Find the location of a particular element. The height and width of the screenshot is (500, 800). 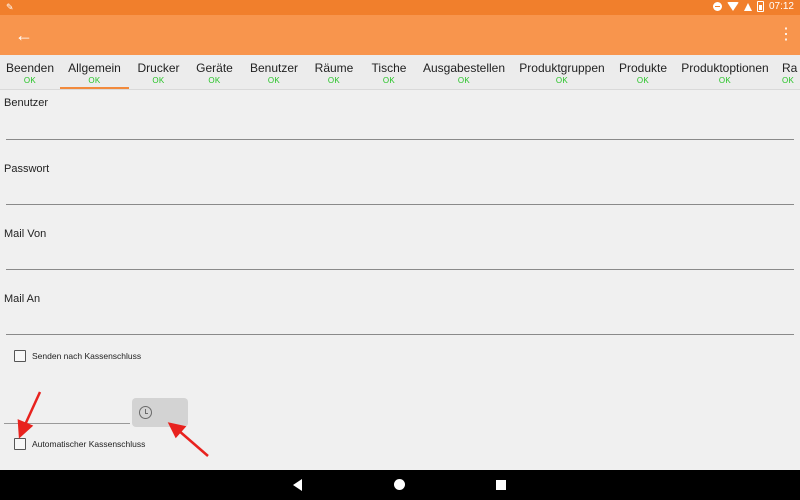

more-vert-icon: ⋮ is located at coordinates (786, 35).